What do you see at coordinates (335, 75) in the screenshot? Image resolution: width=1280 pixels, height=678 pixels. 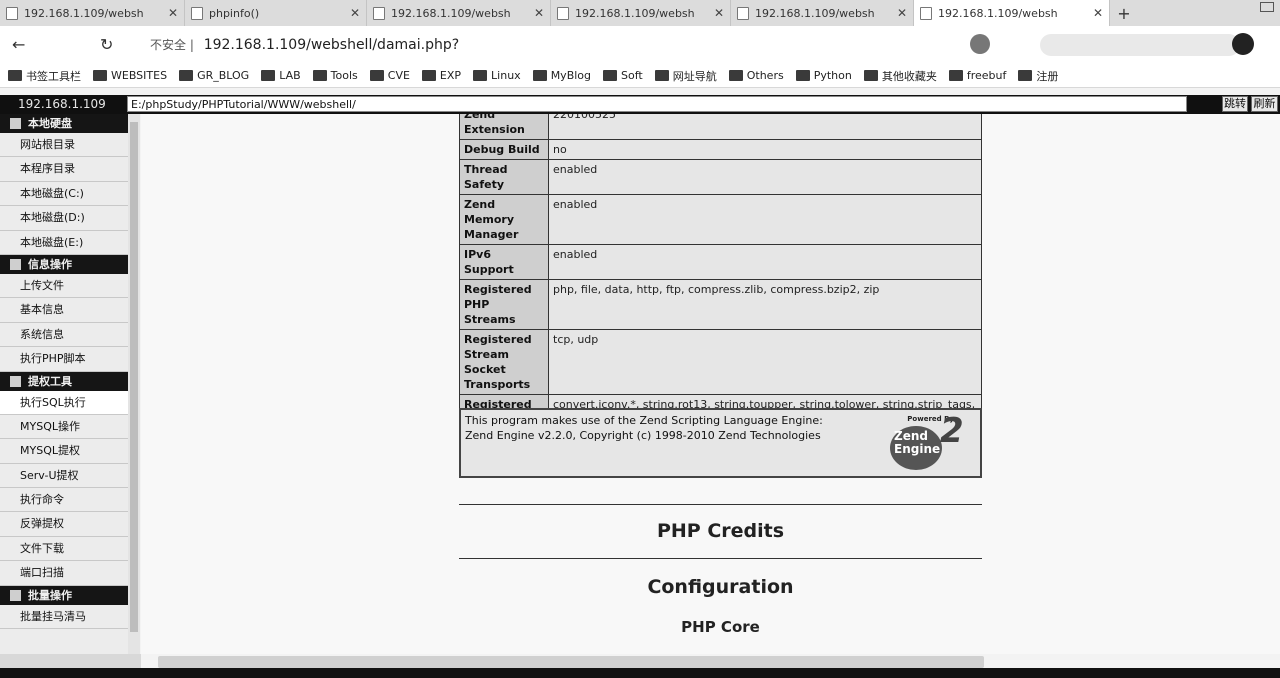 I see `bookmark-item: Tools` at bounding box center [335, 75].